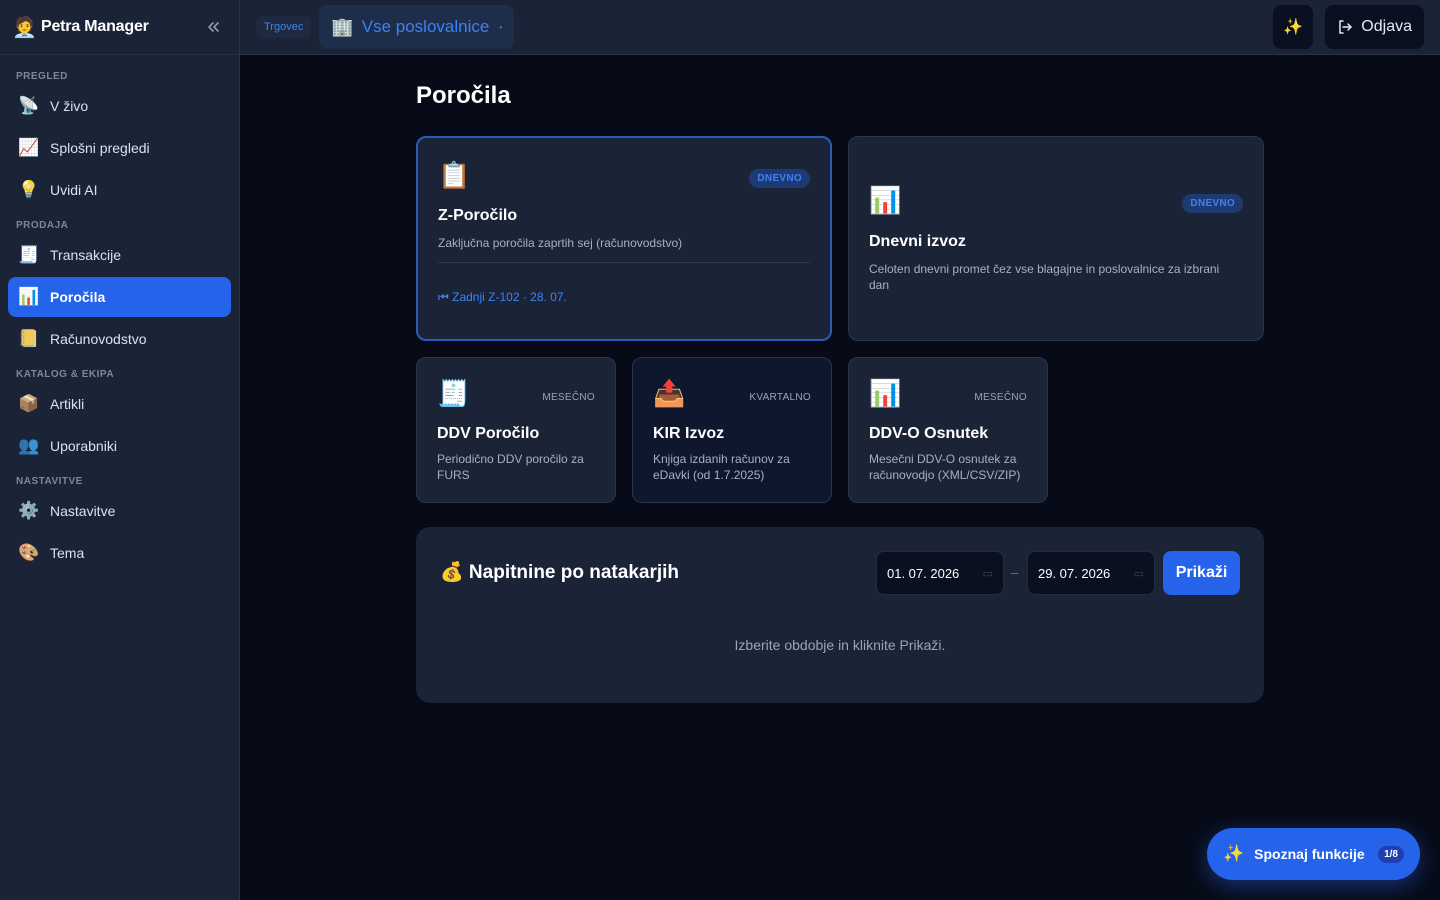 This screenshot has width=1440, height=900. Describe the element at coordinates (624, 262) in the screenshot. I see `divider` at that location.